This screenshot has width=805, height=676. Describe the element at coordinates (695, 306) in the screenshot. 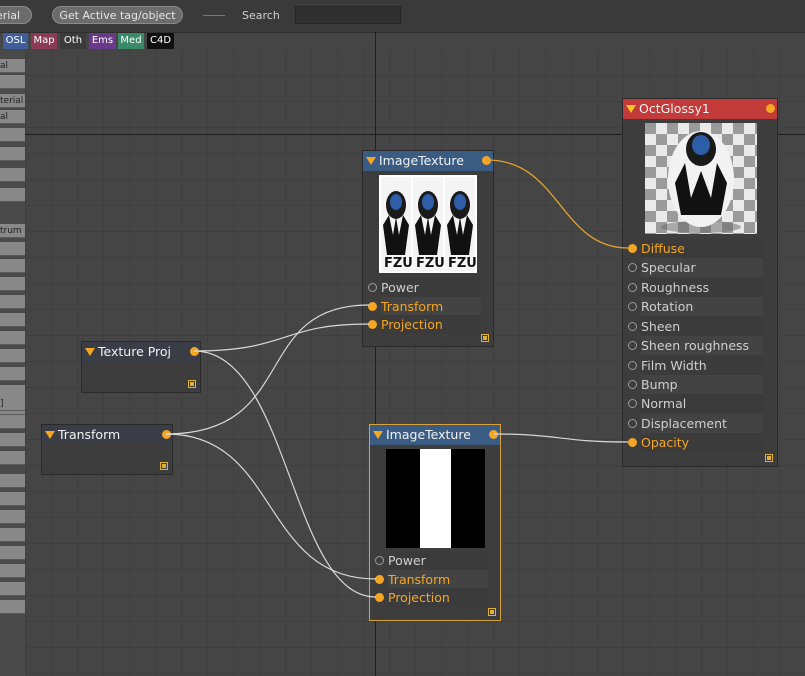

I see `input-row-rotation: Rotation` at that location.